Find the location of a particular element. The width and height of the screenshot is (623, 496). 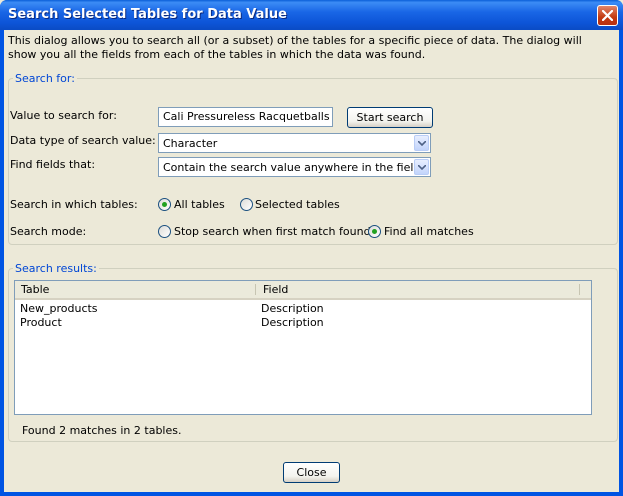

column-header-field: Field is located at coordinates (417, 289).